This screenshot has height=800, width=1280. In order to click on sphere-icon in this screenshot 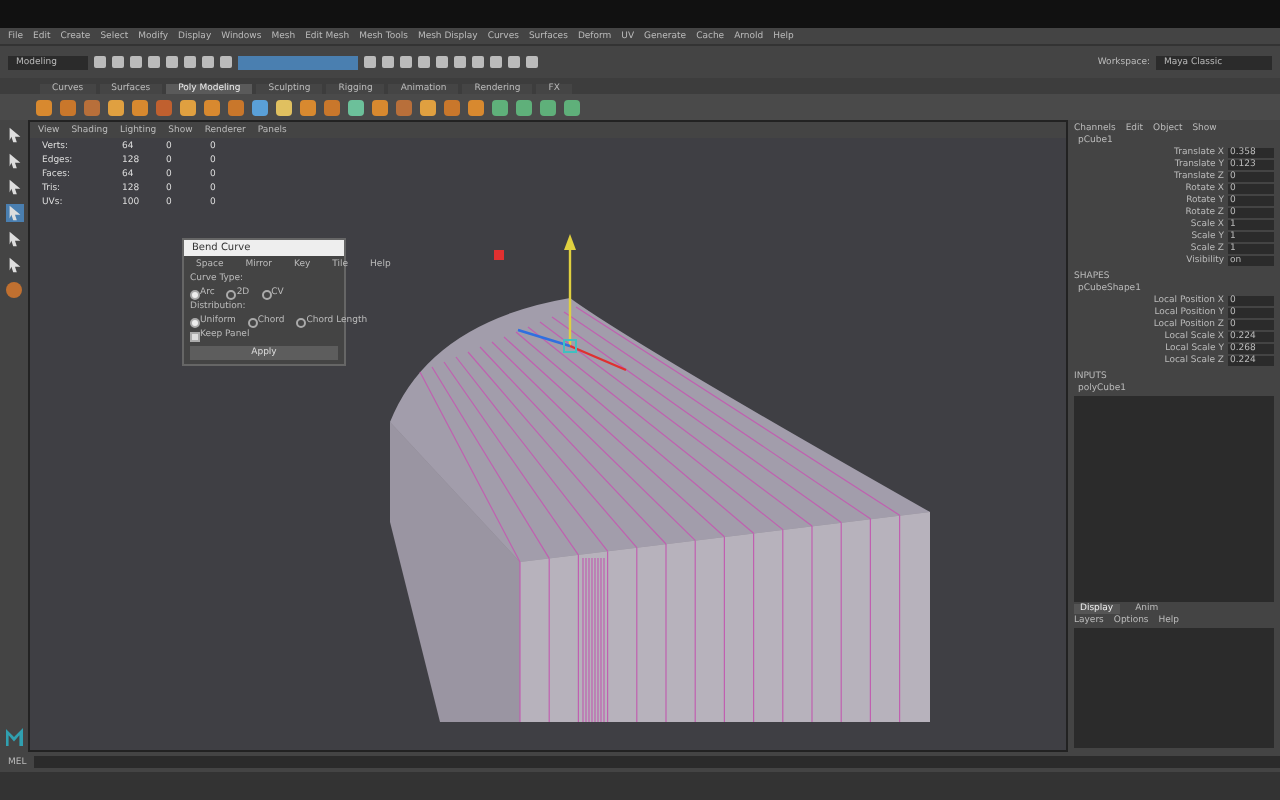, I will do `click(14, 290)`.